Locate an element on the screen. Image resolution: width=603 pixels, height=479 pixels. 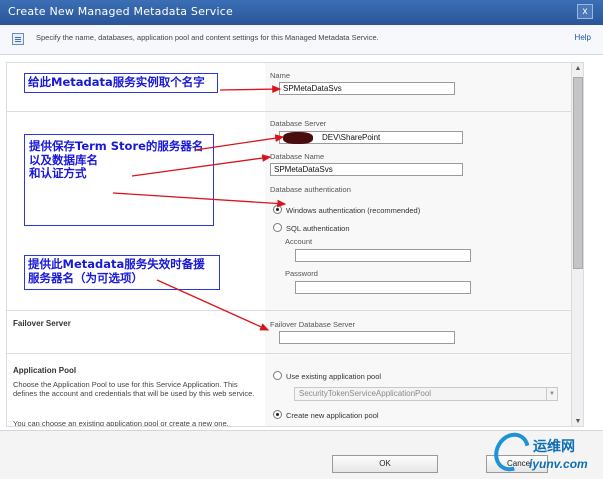
annotation-failover: 提供此Metadata服务失效时备援 服务器名（为可选项） is located at coordinates (122, 272).